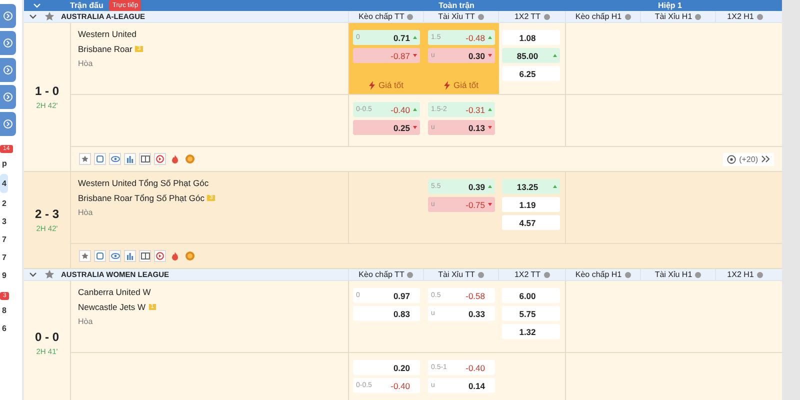 Image resolution: width=800 pixels, height=400 pixels. I want to click on sidebar-item: p, so click(4, 163).